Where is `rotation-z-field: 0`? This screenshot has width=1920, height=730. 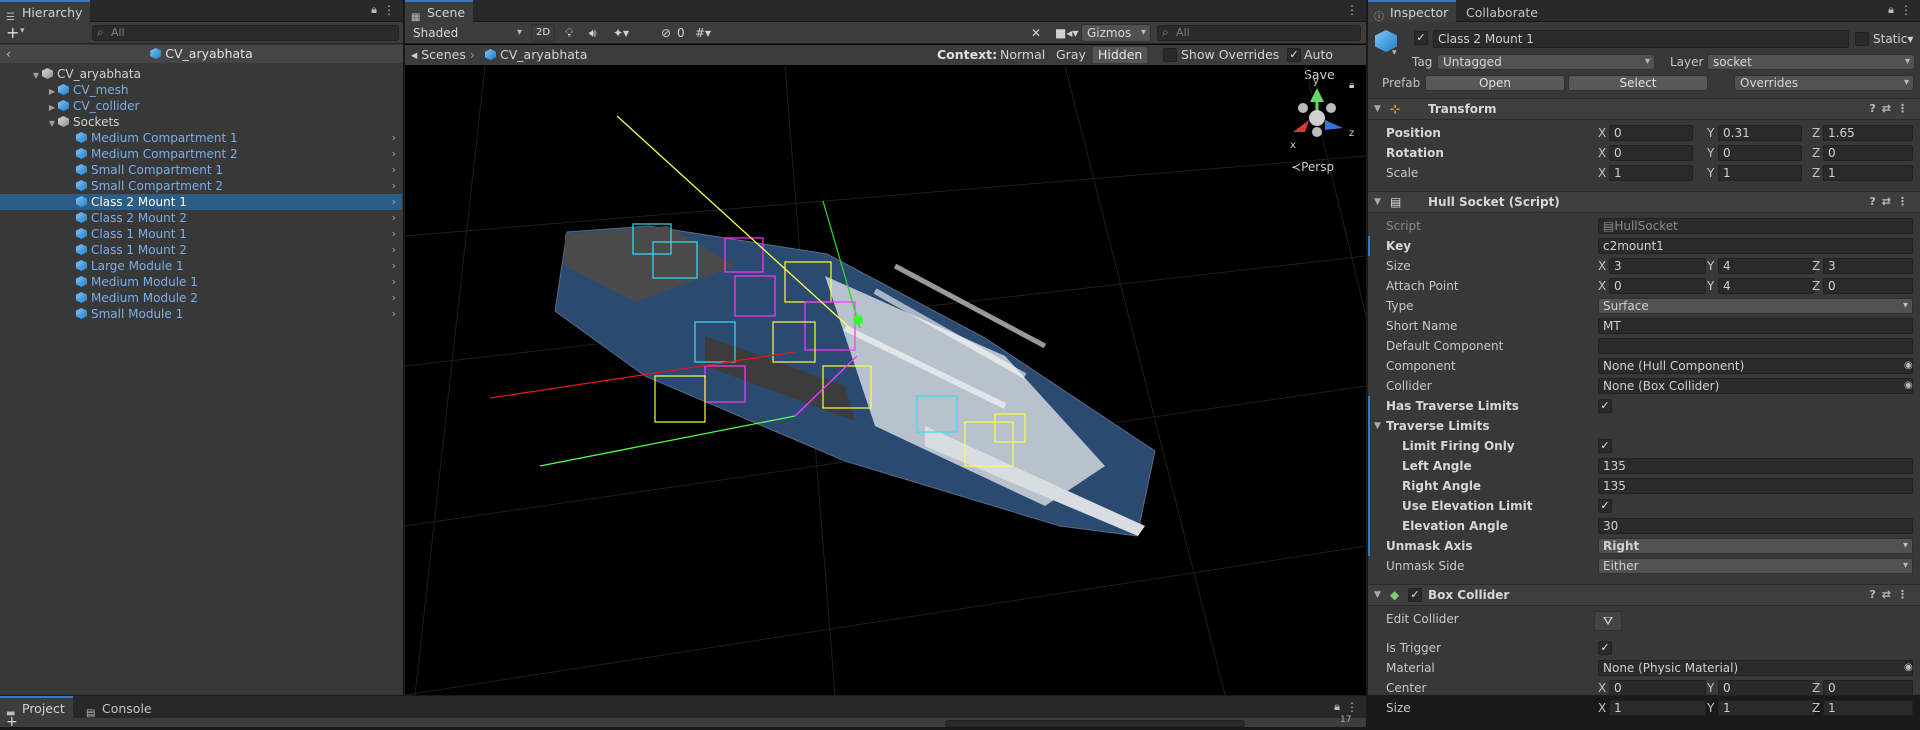 rotation-z-field: 0 is located at coordinates (1868, 153).